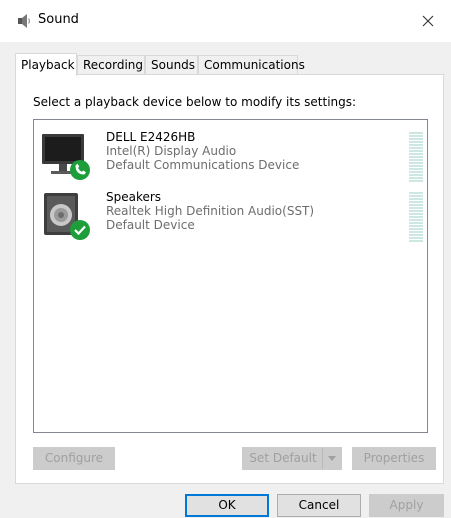 This screenshot has width=451, height=518. Describe the element at coordinates (80, 230) in the screenshot. I see `check-badge-icon` at that location.